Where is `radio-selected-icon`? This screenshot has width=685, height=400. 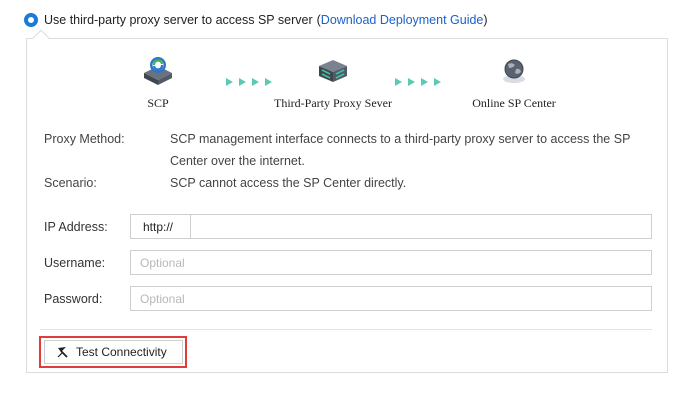
radio-selected-icon is located at coordinates (31, 20).